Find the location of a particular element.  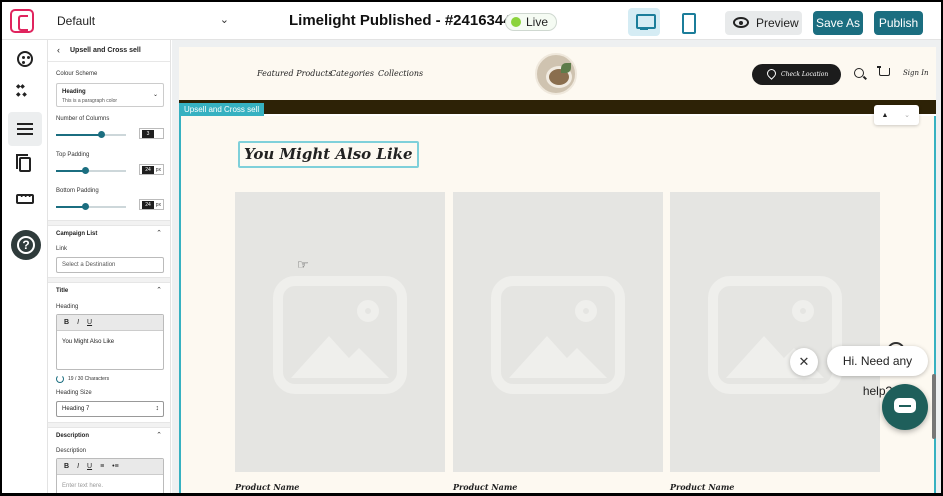

description-editor: B I U ≡ •≡ Enter text here. is located at coordinates (110, 475).